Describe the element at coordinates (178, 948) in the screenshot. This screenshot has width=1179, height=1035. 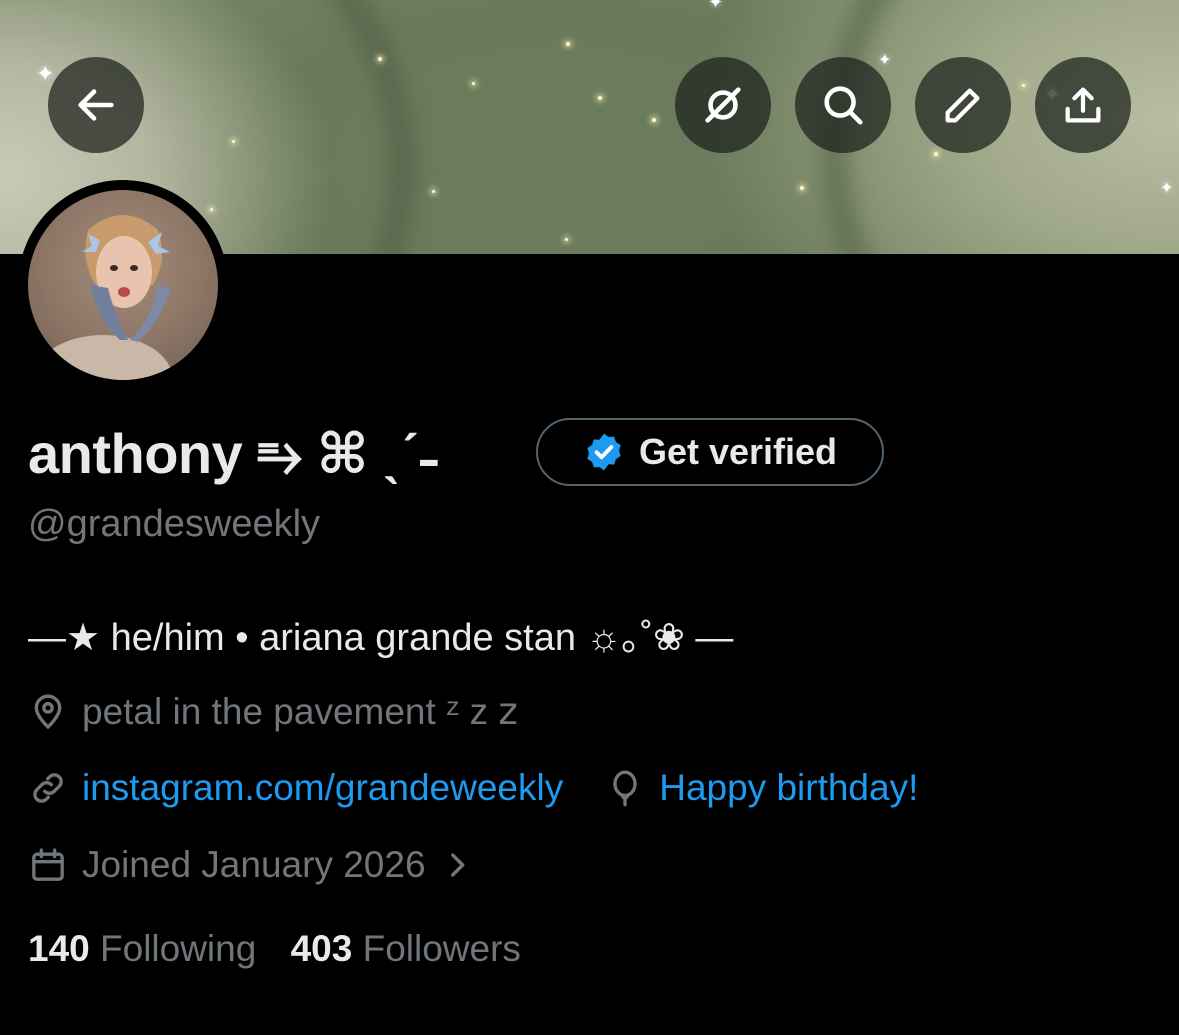
I see `following-label: Following` at that location.